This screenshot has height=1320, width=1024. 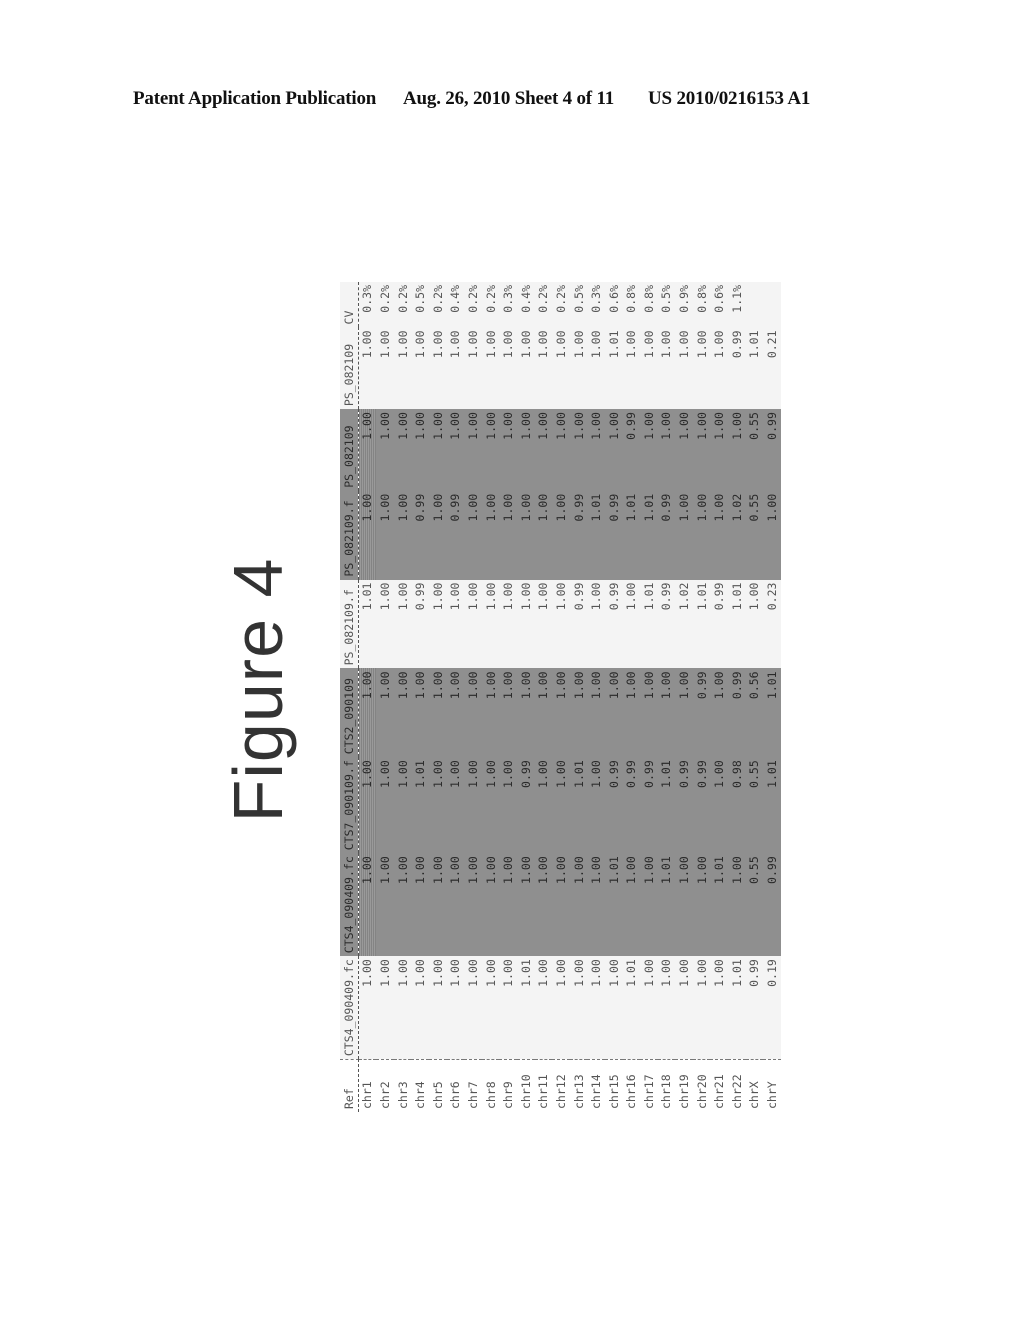 I want to click on value-cell: 0.98, so click(x=737, y=805).